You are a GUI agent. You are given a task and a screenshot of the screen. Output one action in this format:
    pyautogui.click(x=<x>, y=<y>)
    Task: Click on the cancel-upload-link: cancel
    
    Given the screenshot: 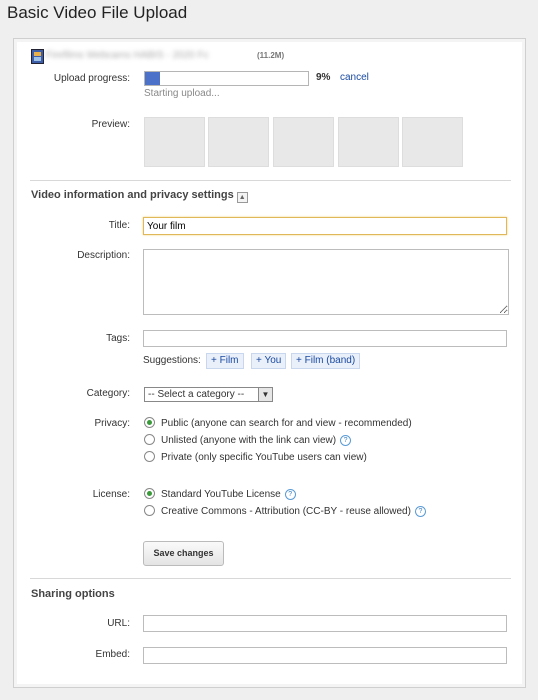 What is the action you would take?
    pyautogui.click(x=354, y=77)
    